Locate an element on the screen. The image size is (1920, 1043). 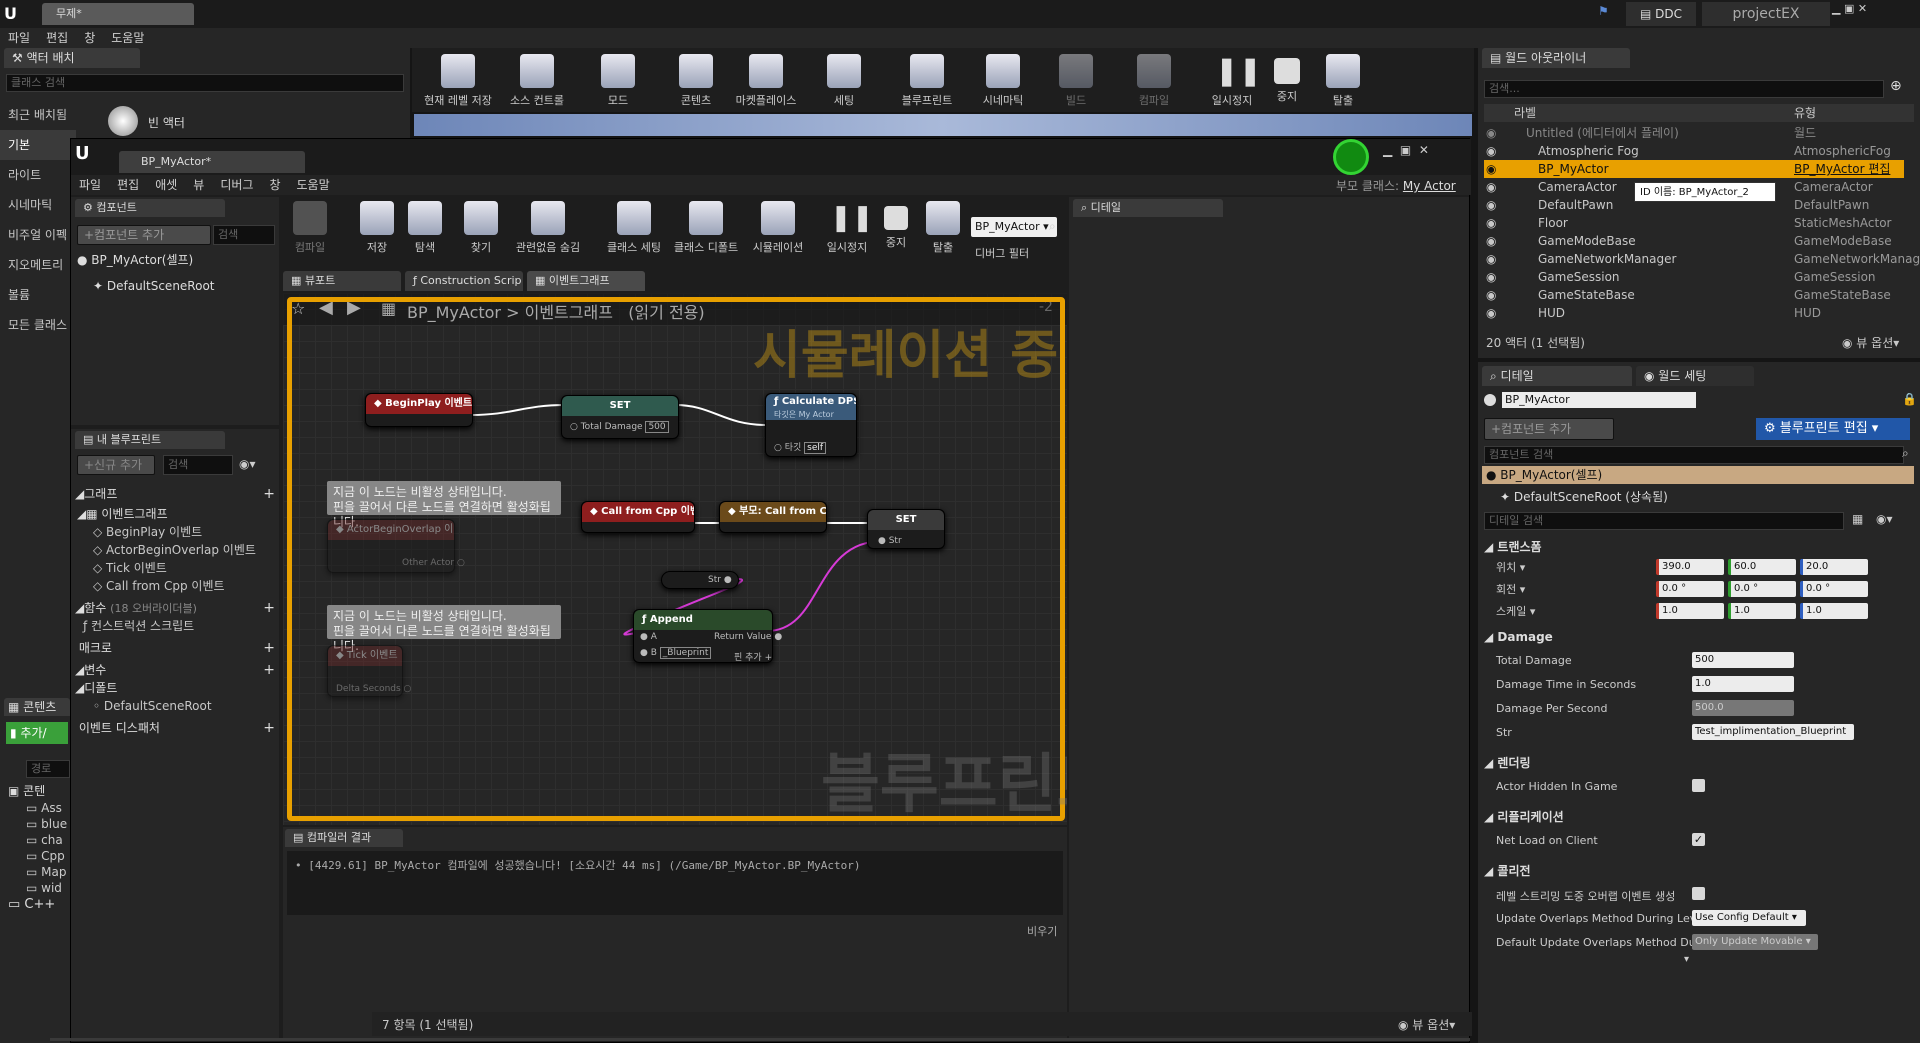
add-new-bp-button: +신규 추가 is located at coordinates (116, 465).